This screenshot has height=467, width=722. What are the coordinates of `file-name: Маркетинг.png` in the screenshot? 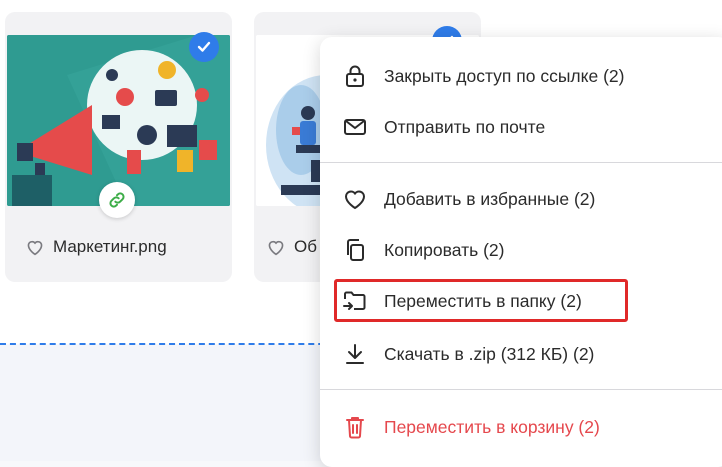 It's located at (110, 247).